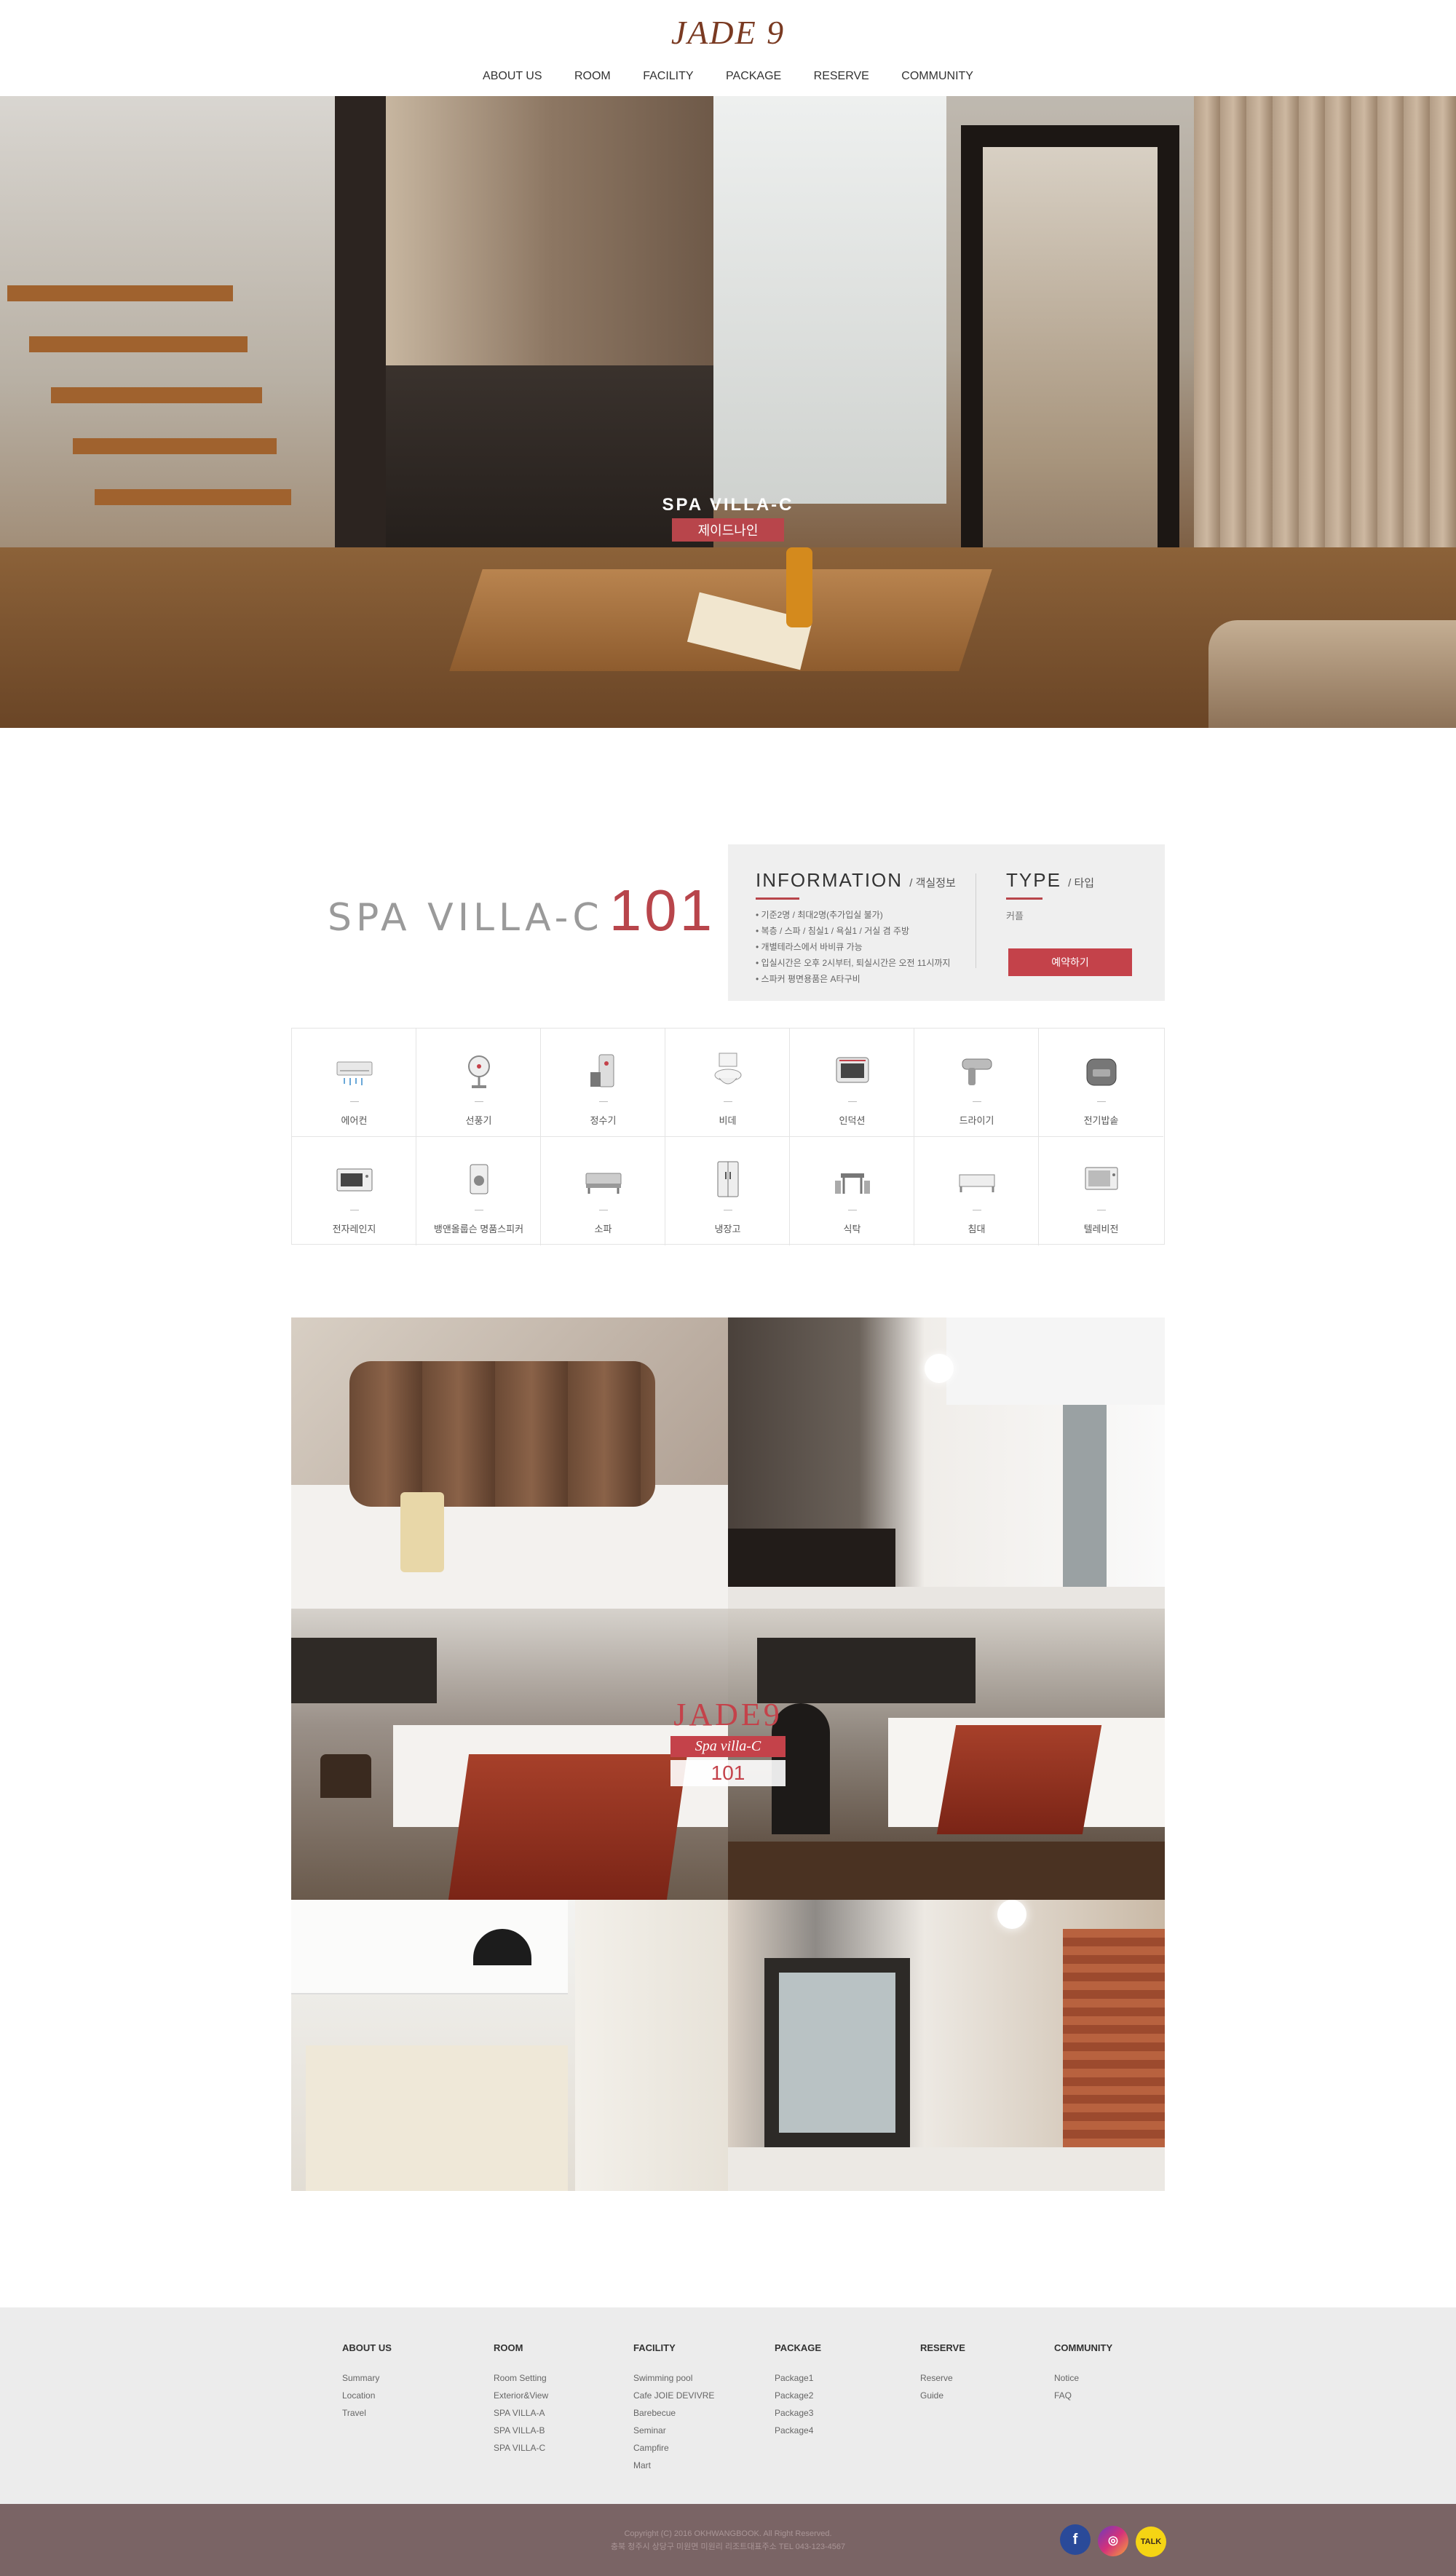 The image size is (1456, 2576). I want to click on nav-item-room: ROOM, so click(592, 76).